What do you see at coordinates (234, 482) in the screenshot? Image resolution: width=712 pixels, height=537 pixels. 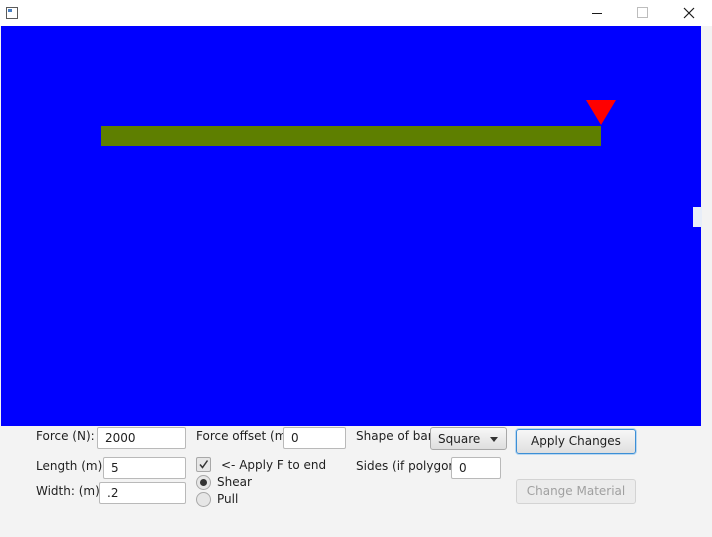 I see `shear-label: Shear` at bounding box center [234, 482].